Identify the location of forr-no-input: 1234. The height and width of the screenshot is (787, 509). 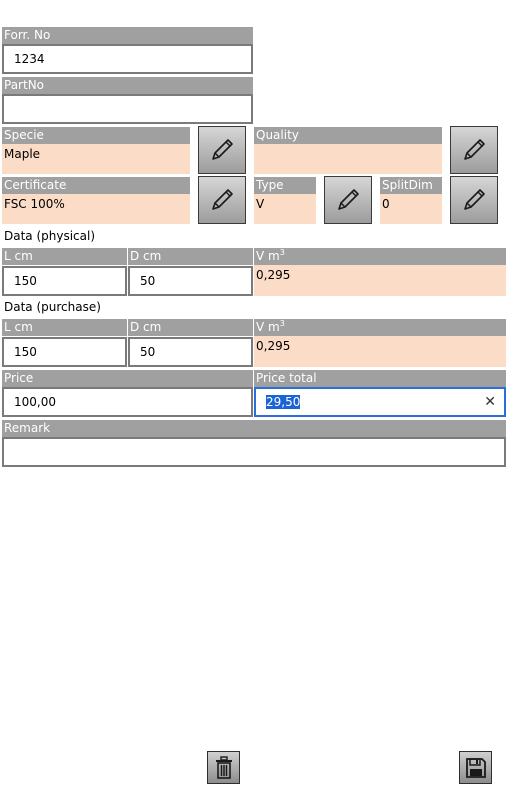
(127, 59).